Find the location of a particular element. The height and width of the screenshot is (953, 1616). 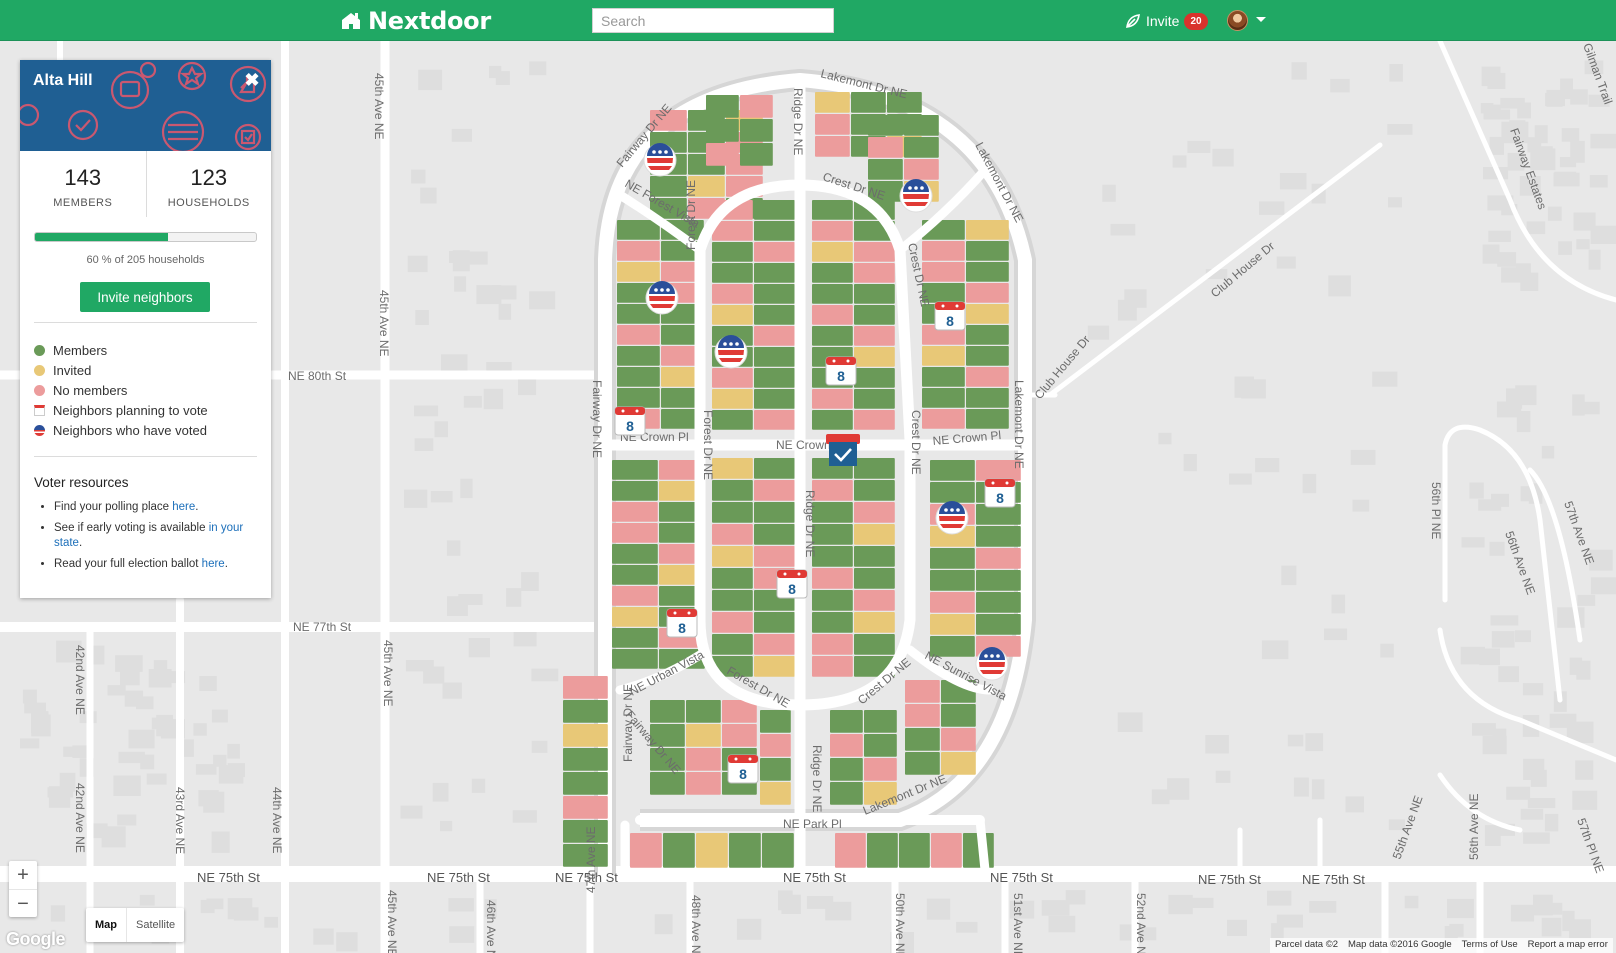

ballot-link: here is located at coordinates (213, 564).